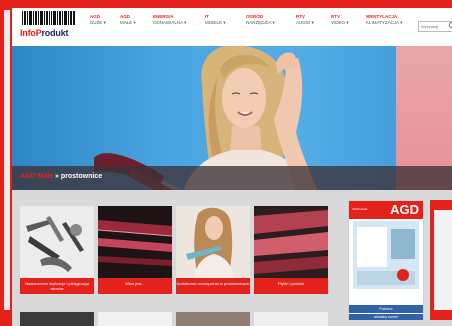 This screenshot has height=326, width=452. What do you see at coordinates (340, 22) in the screenshot?
I see `nav-item-line2: VIDEO ▾` at bounding box center [340, 22].